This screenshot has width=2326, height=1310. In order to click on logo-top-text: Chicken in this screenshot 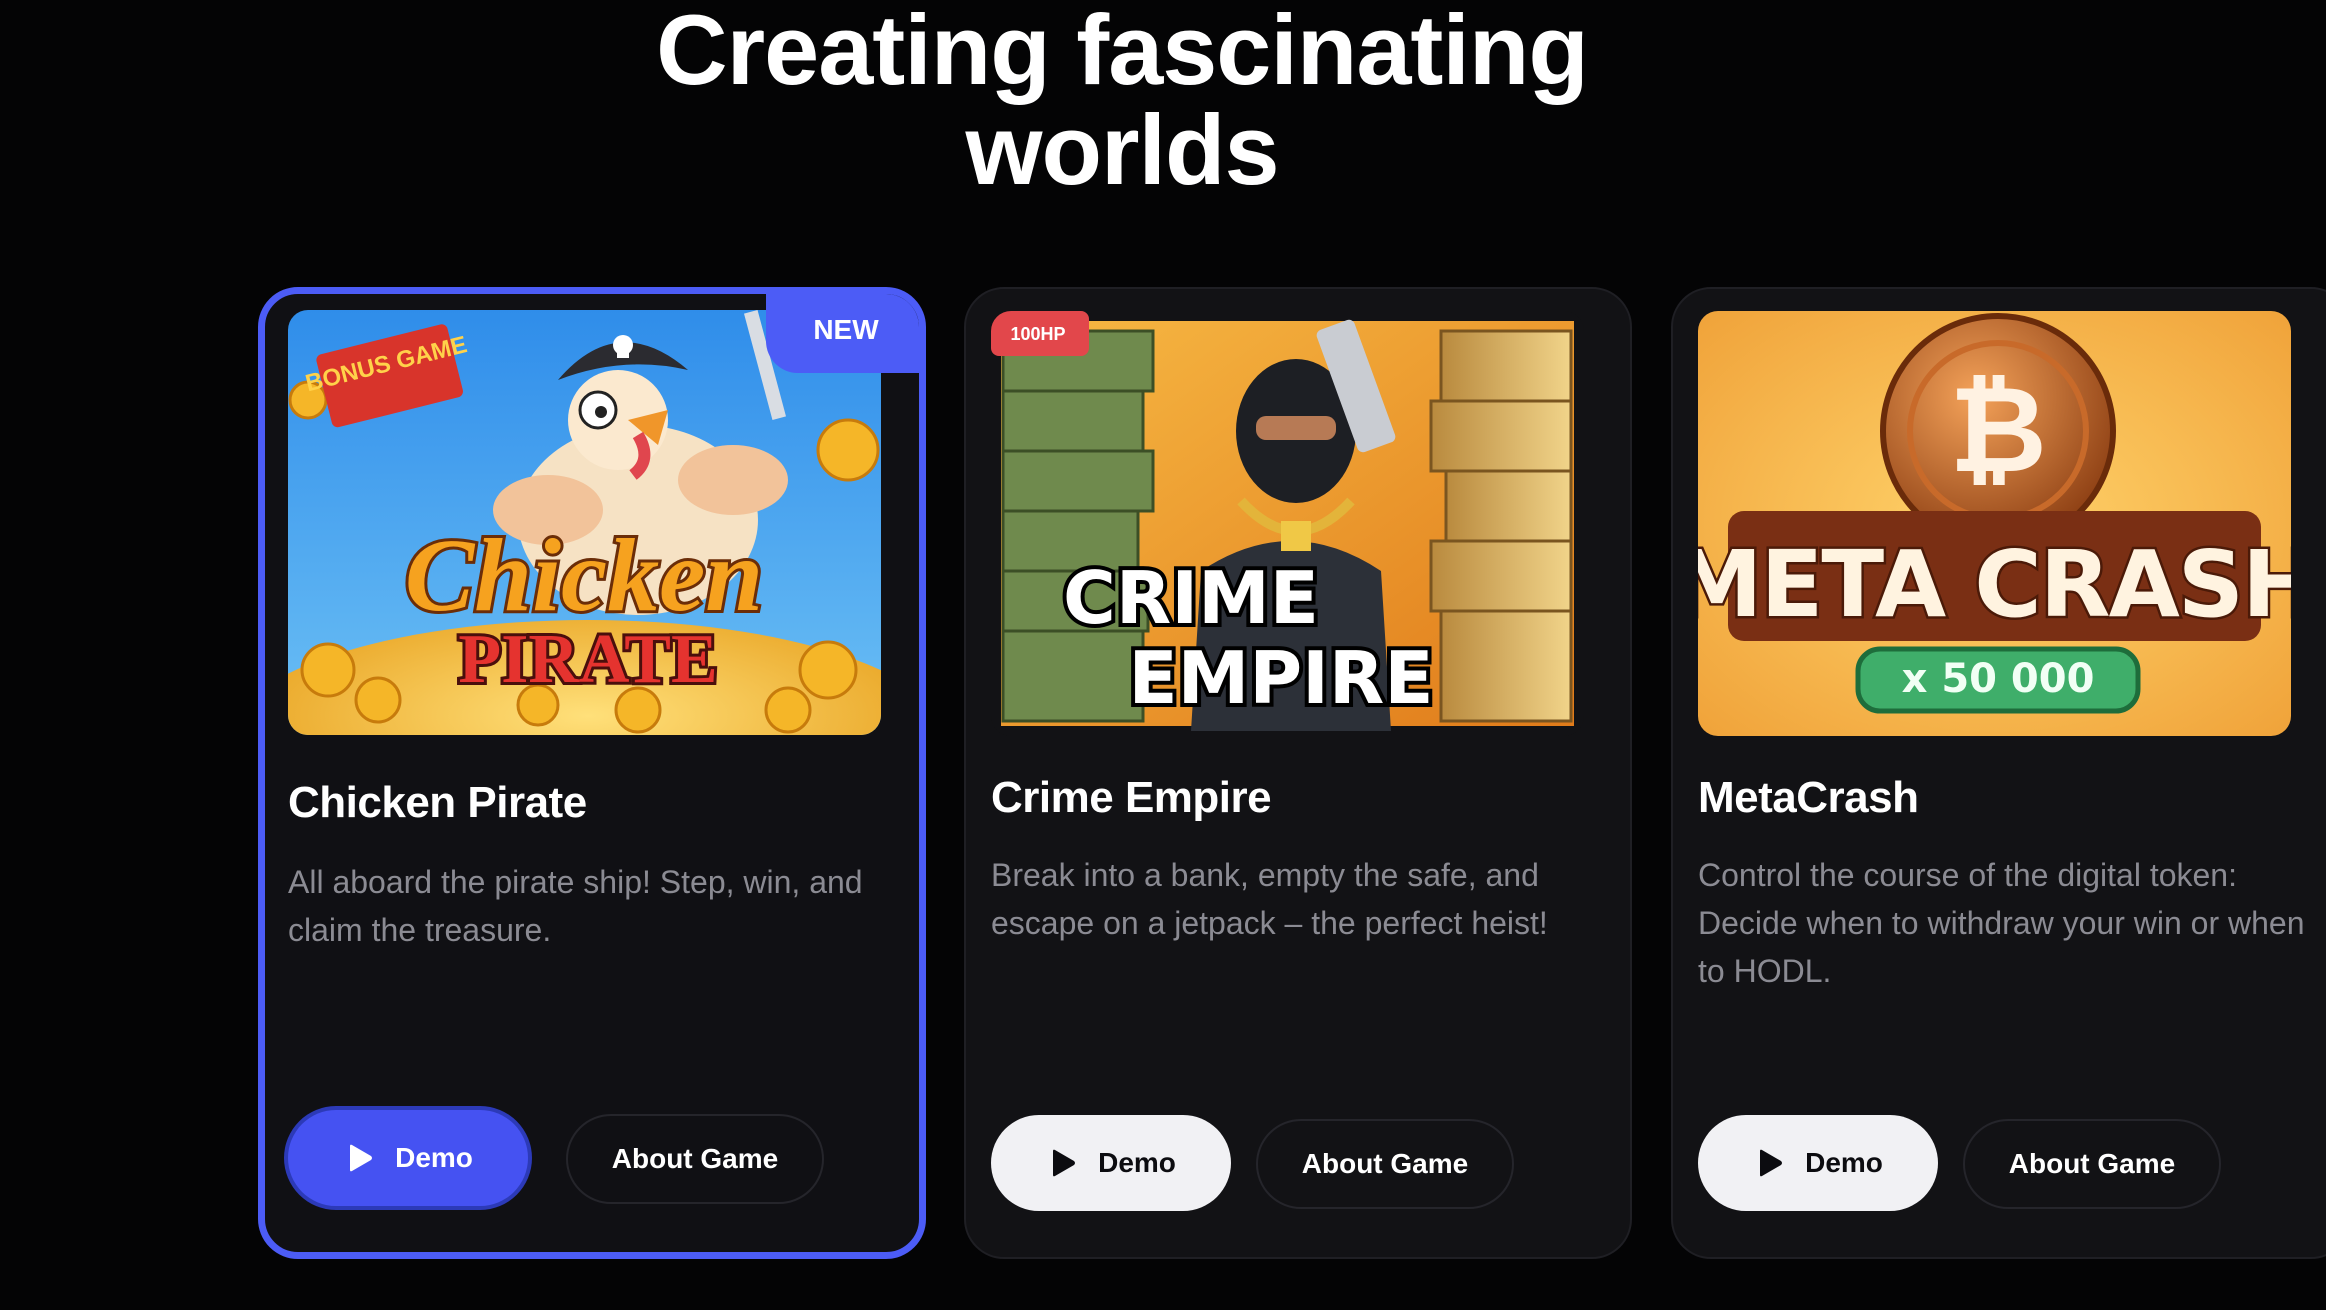, I will do `click(584, 575)`.